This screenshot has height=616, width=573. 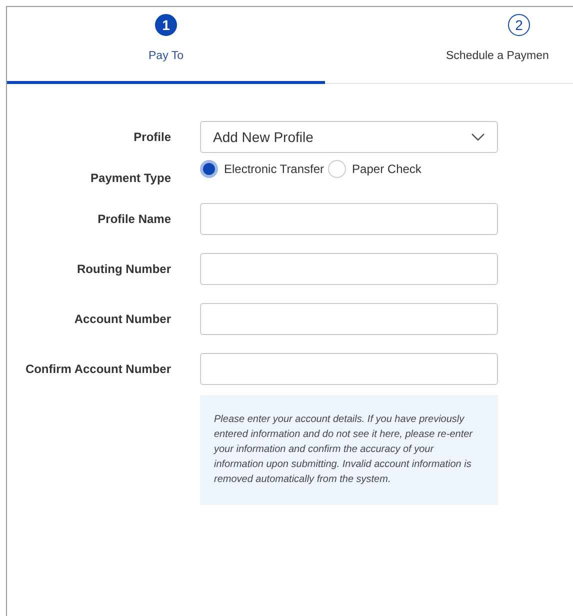 What do you see at coordinates (274, 169) in the screenshot?
I see `radio-label: Electronic Transfer` at bounding box center [274, 169].